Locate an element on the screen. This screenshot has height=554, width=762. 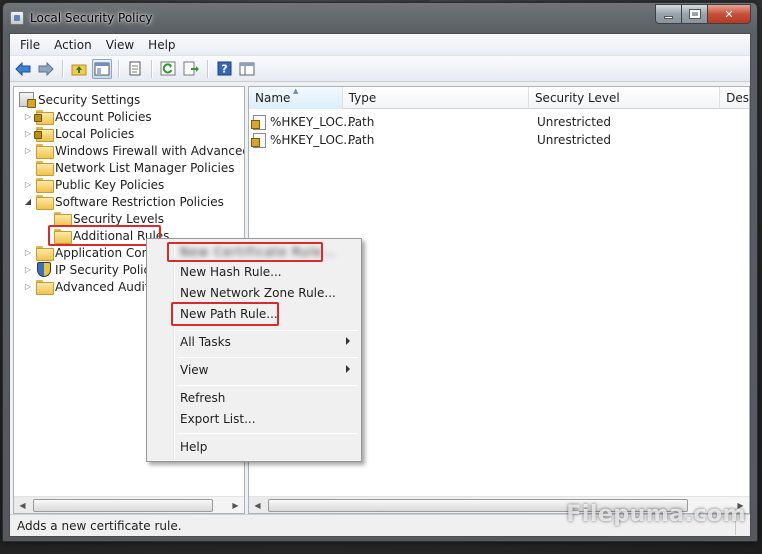
close-icon: ✕ is located at coordinates (729, 14).